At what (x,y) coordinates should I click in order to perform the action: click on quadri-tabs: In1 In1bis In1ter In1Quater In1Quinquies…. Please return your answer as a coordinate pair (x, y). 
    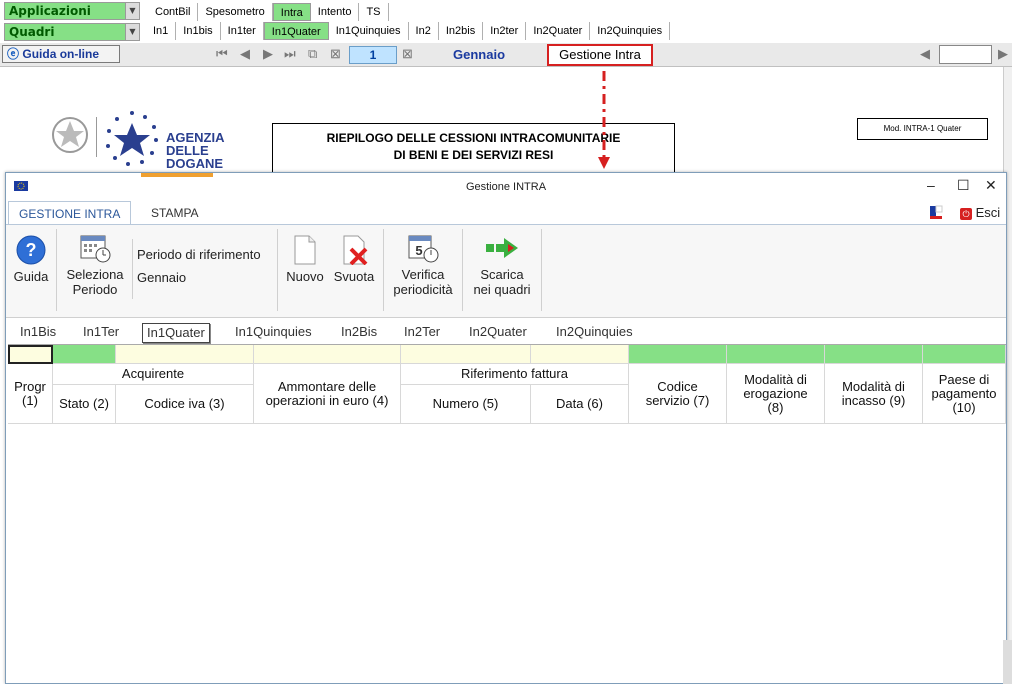
    Looking at the image, I should click on (408, 31).